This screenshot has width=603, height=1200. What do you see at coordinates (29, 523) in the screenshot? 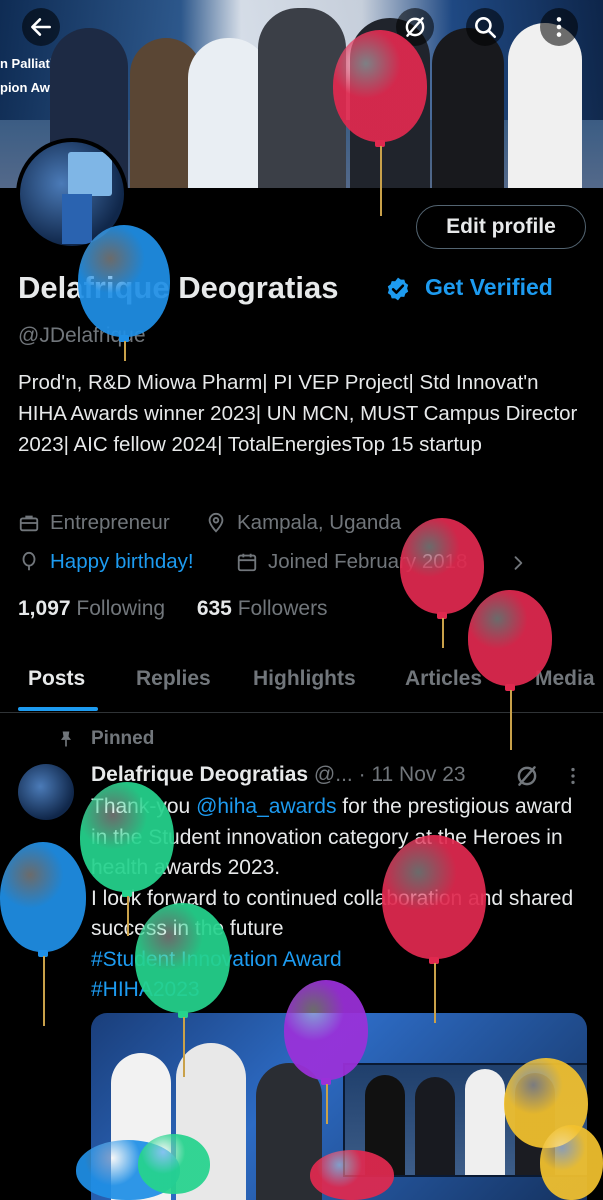
I see `briefcase-icon` at bounding box center [29, 523].